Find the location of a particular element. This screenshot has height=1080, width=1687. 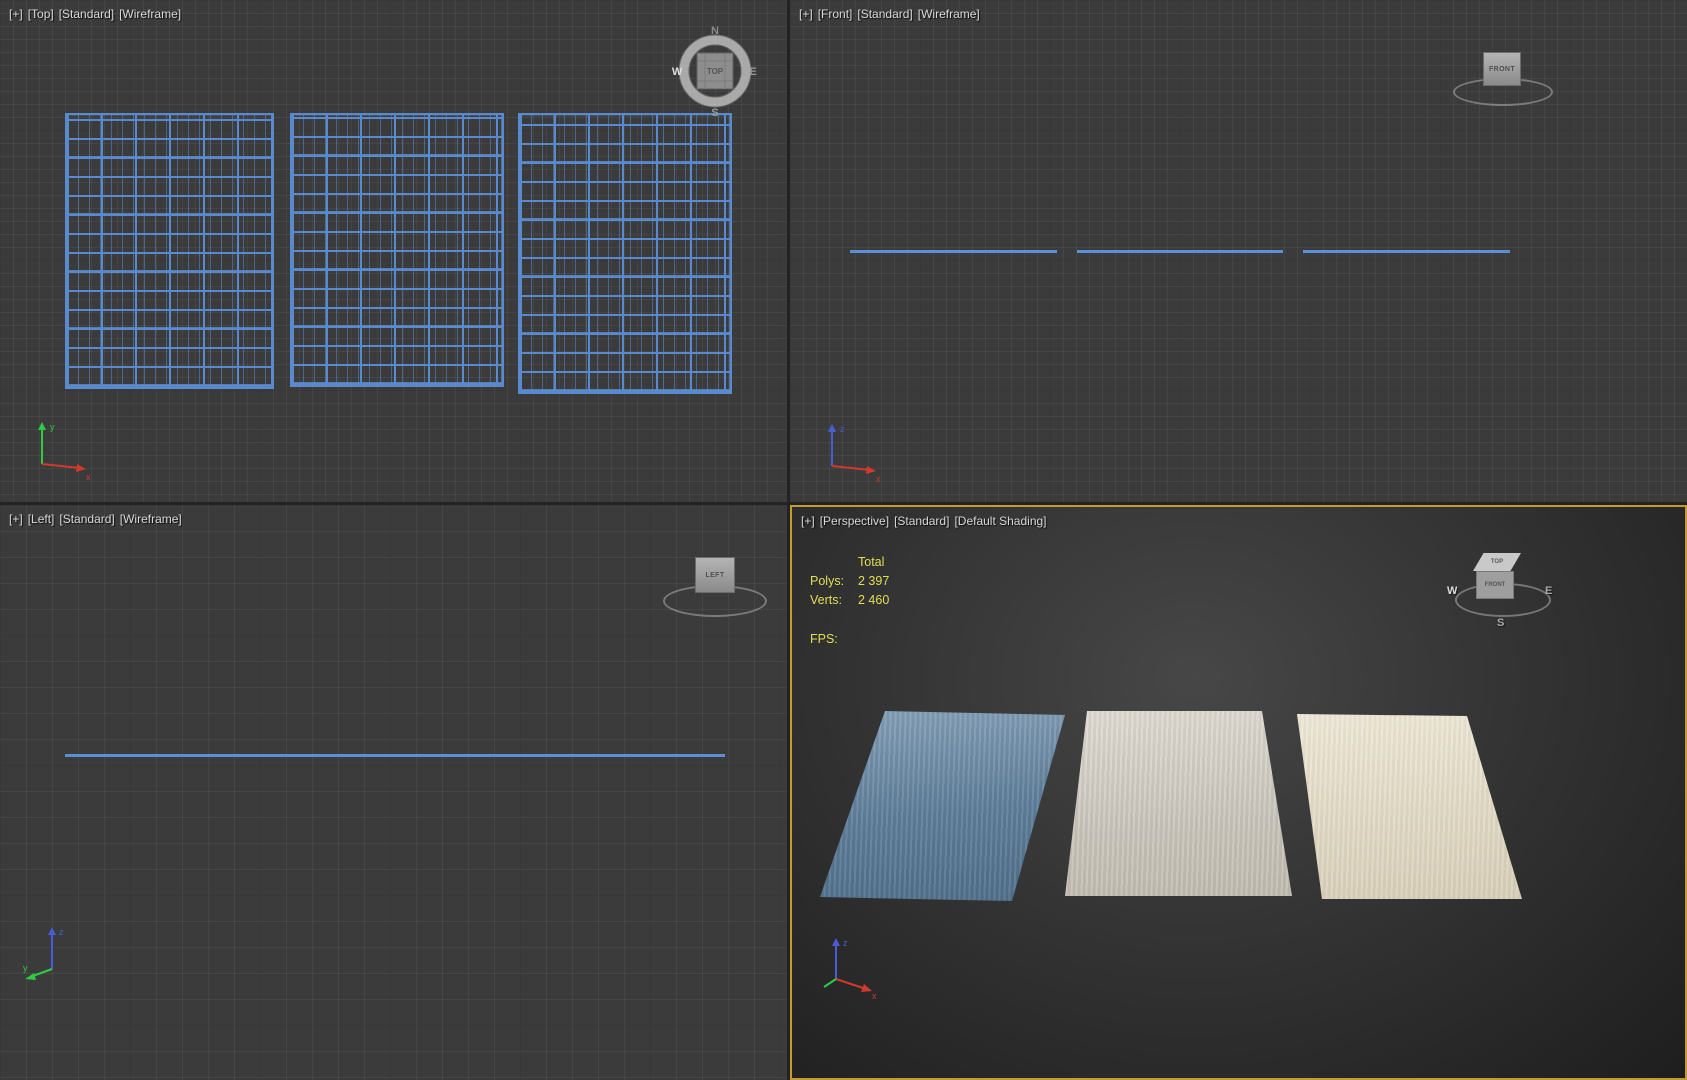

viewport-statistics: Total Polys: 2 397 Verts: 2 460 FPS: is located at coordinates (849, 601).